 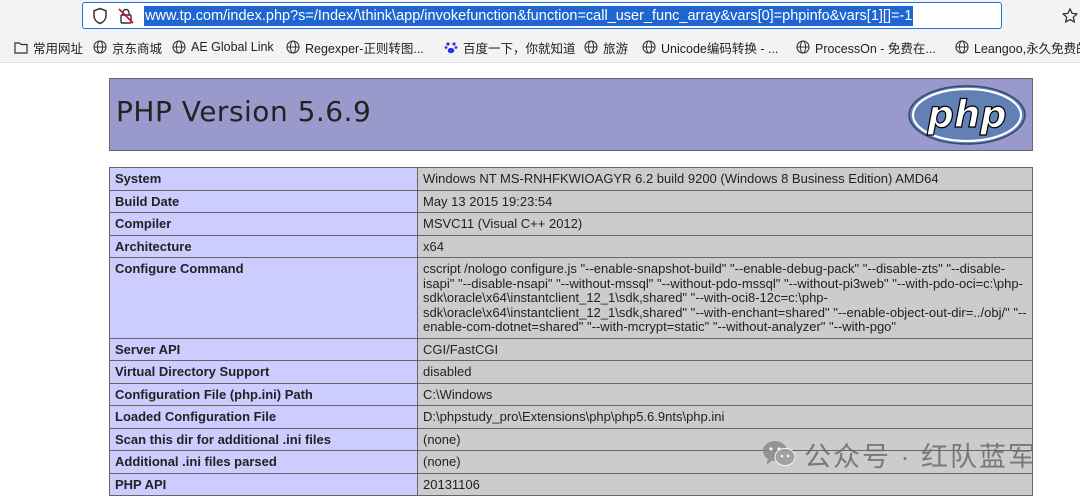 What do you see at coordinates (616, 48) in the screenshot?
I see `bookmark-label: 旅游` at bounding box center [616, 48].